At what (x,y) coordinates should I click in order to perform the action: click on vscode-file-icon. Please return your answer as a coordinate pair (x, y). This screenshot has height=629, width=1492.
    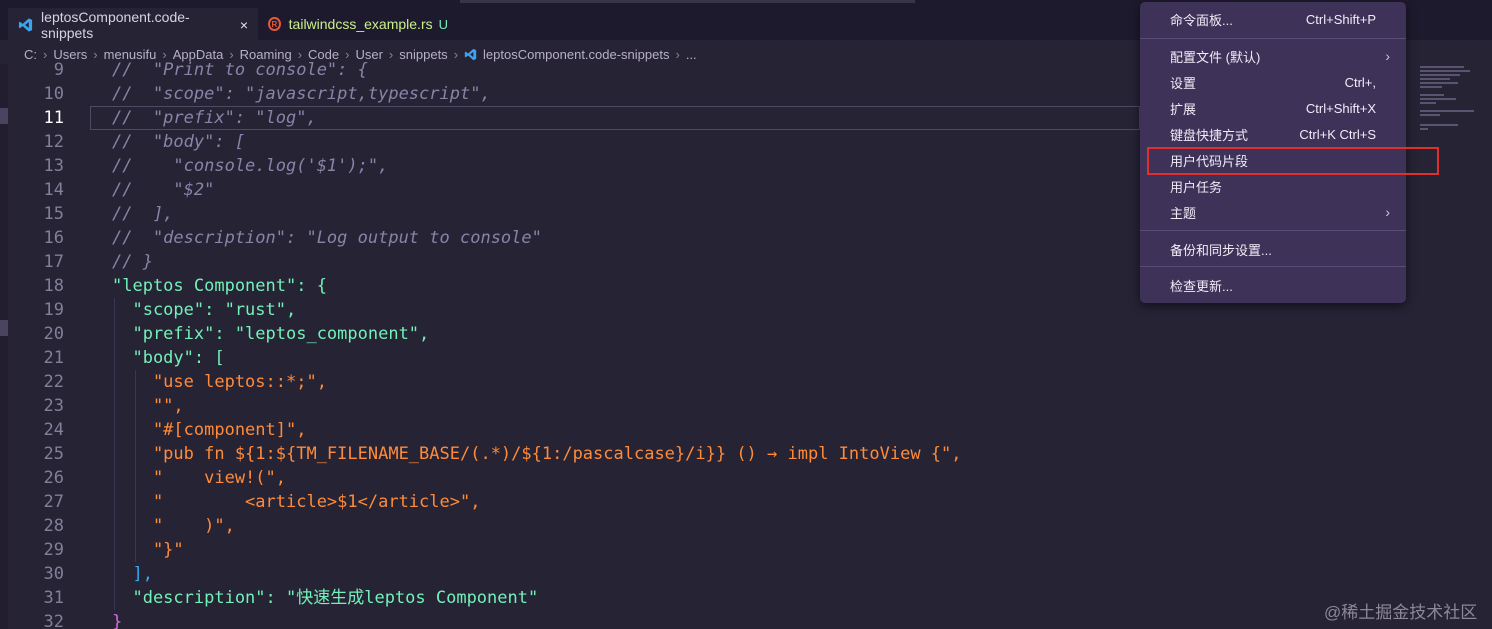
    Looking at the image, I should click on (25, 24).